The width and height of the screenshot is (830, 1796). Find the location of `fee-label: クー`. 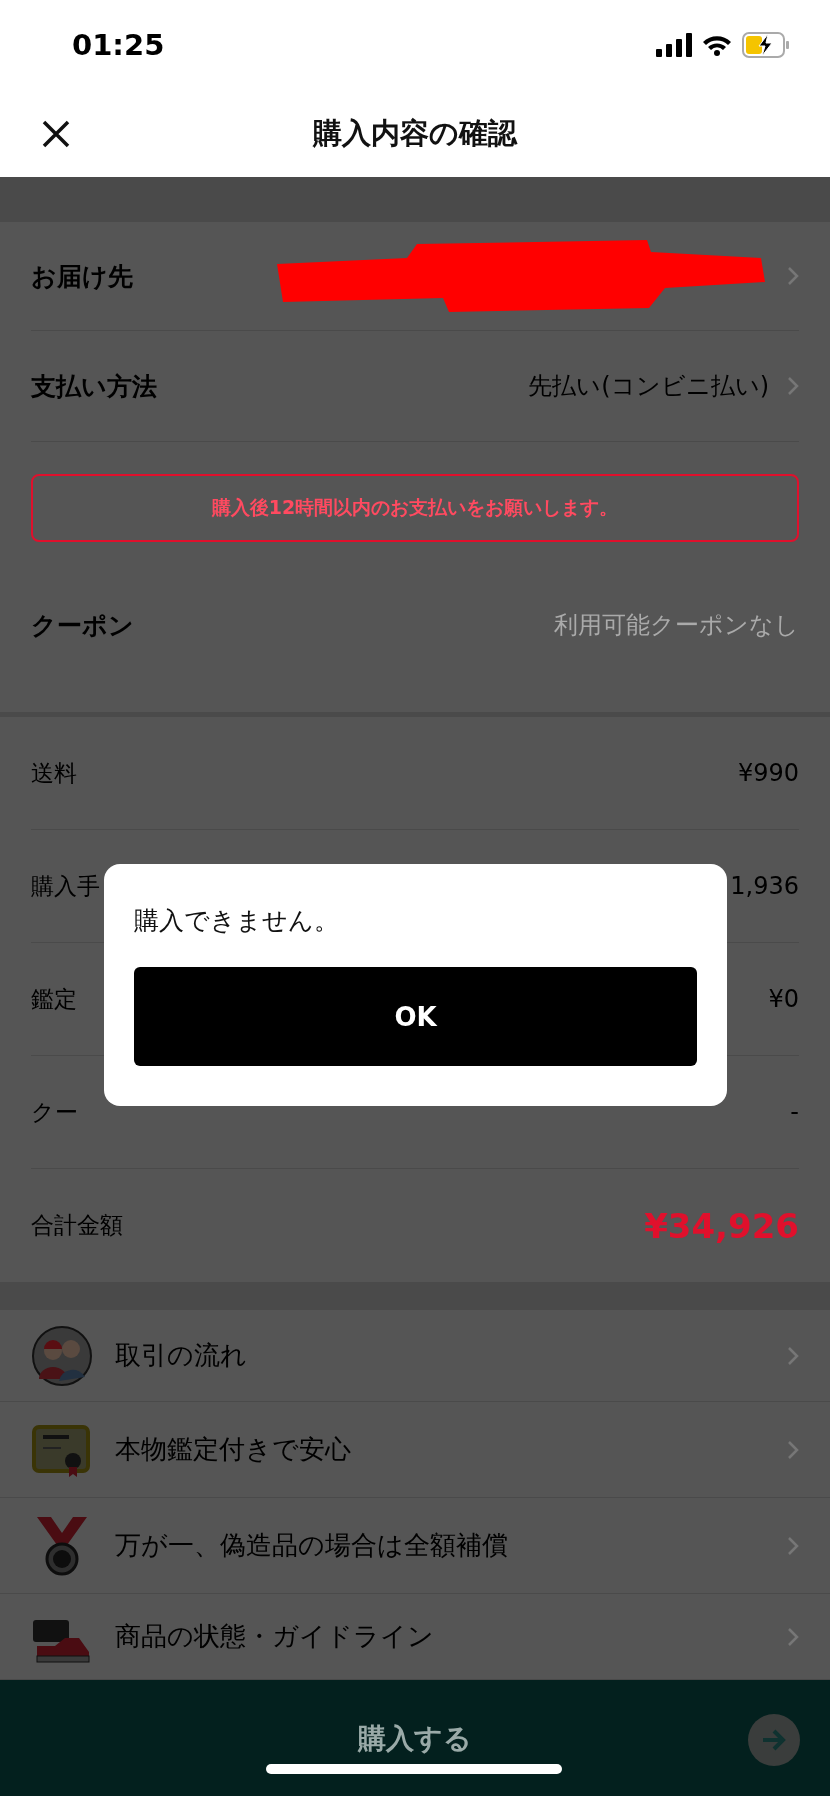

fee-label: クー is located at coordinates (54, 1112).